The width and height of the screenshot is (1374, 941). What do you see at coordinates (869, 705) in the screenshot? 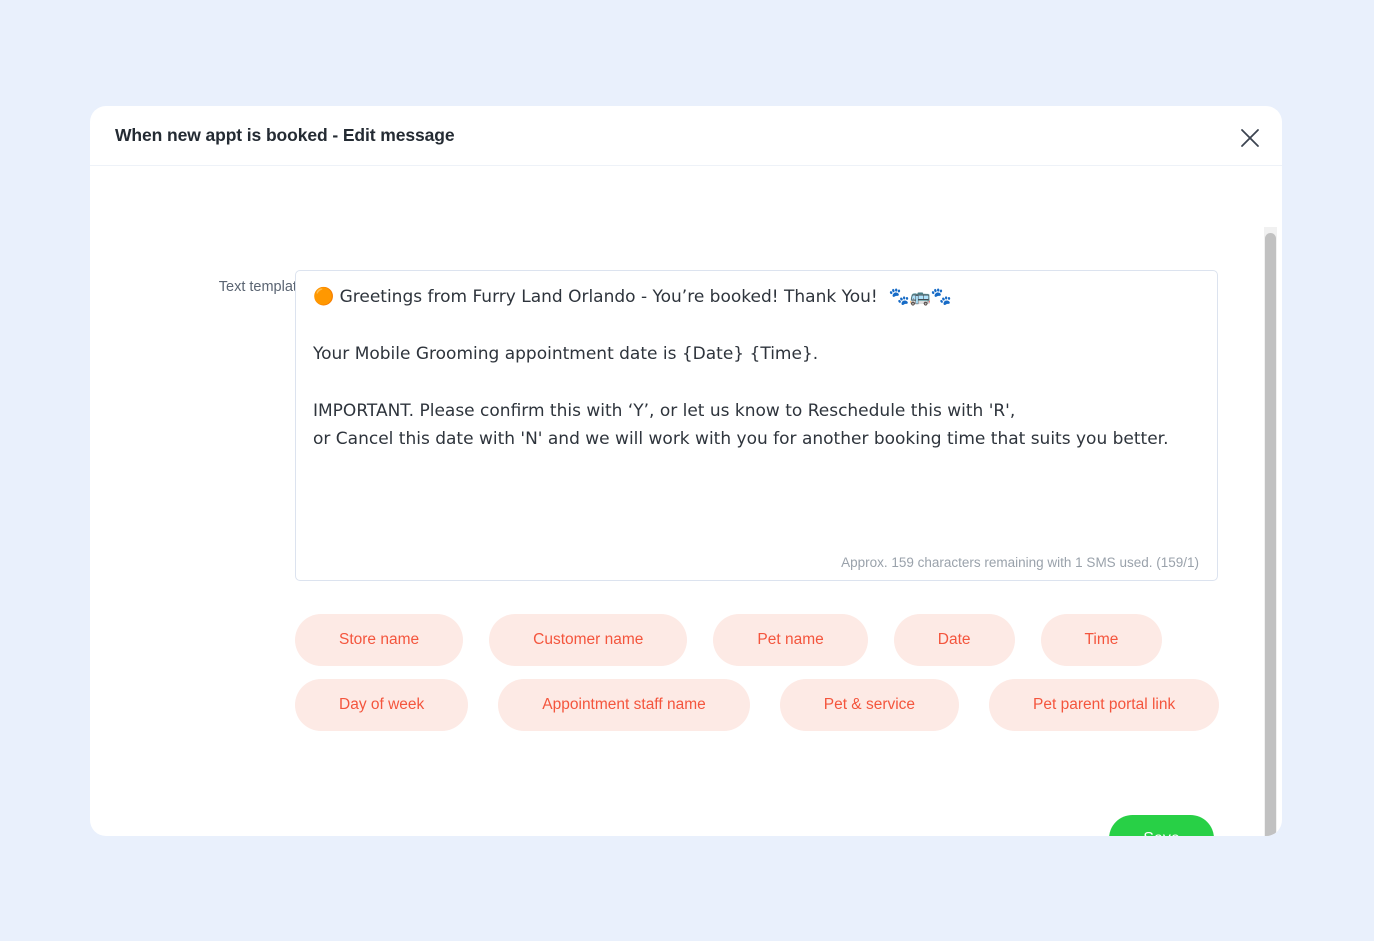
I see `token-chip-pet-and-service: Pet & service` at bounding box center [869, 705].